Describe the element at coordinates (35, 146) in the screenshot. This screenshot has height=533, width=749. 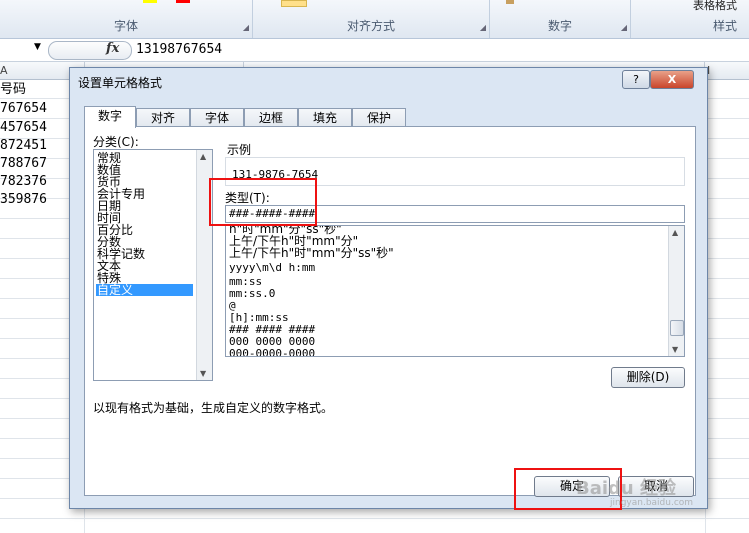
I see `cell: 872451` at that location.